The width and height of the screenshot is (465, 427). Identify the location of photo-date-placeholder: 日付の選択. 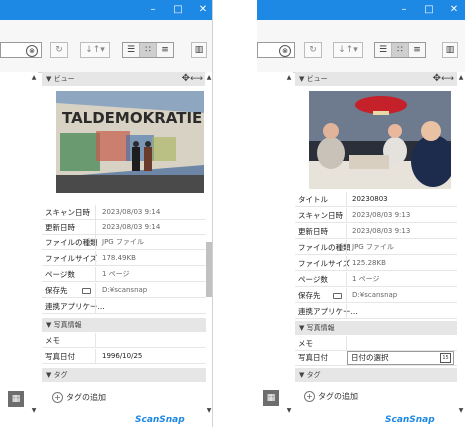
(370, 357).